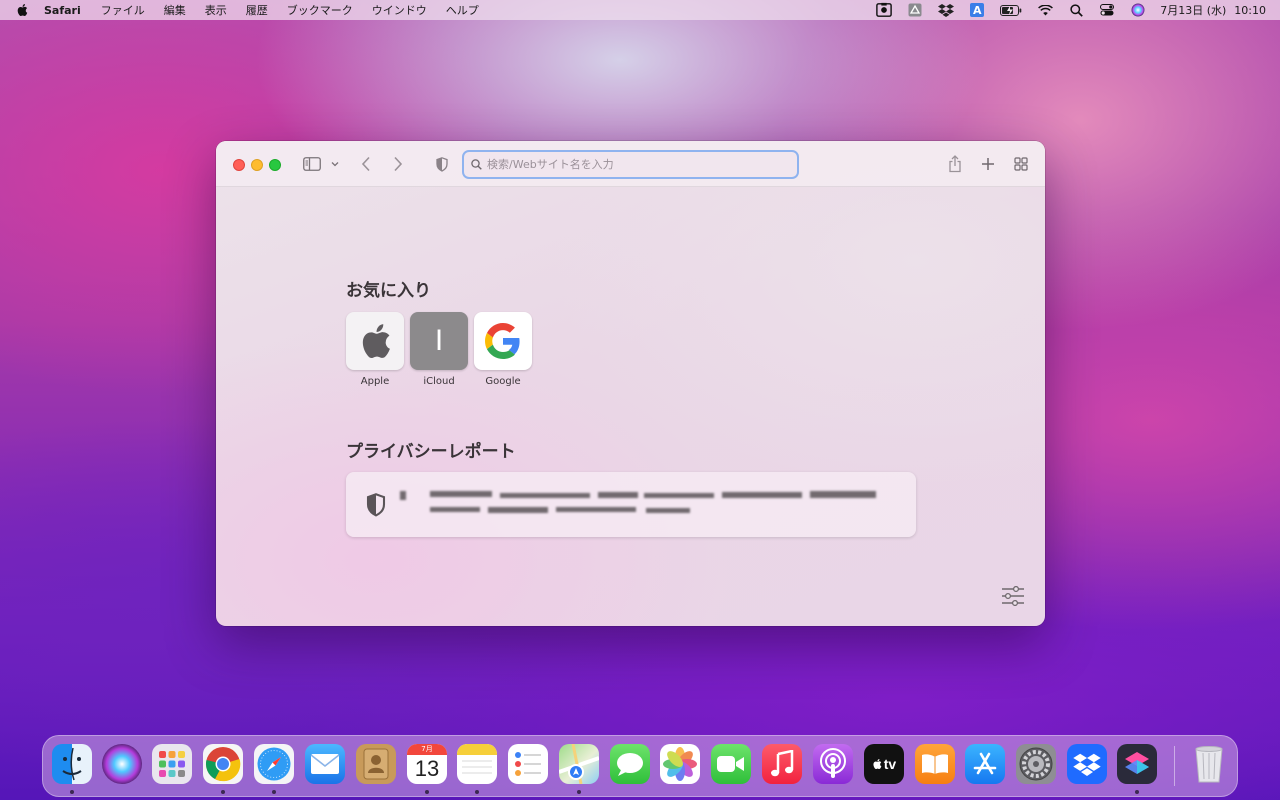 Image resolution: width=1280 pixels, height=800 pixels. I want to click on apple-logo-icon, so click(375, 341).